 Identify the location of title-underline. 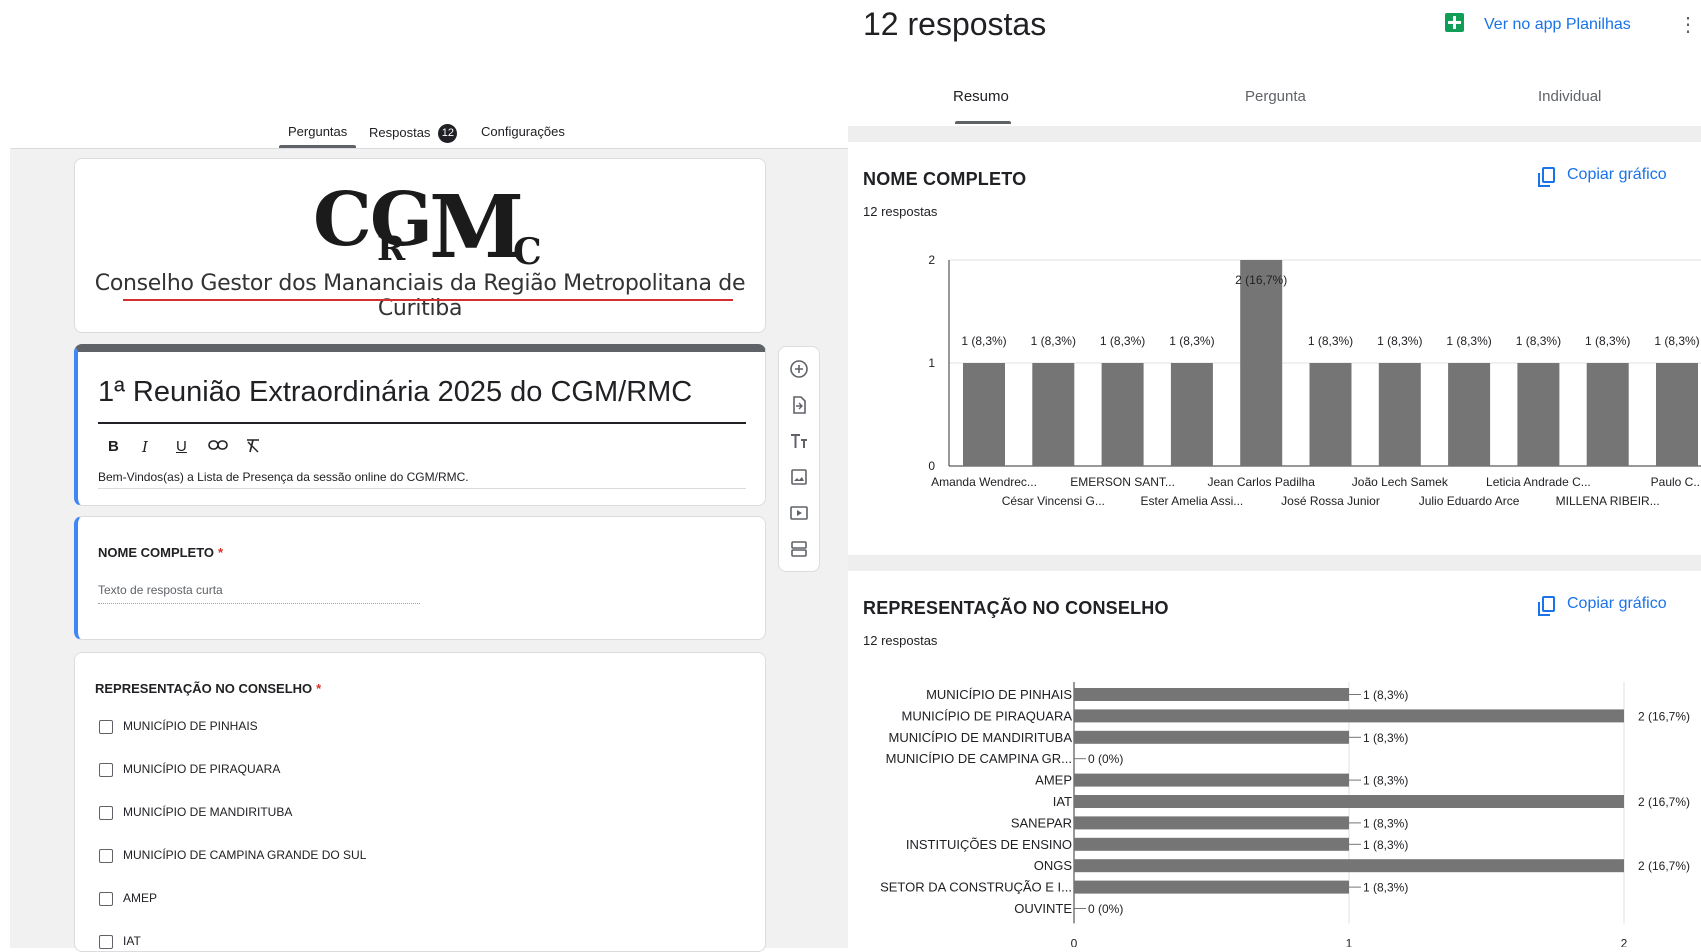
(422, 423).